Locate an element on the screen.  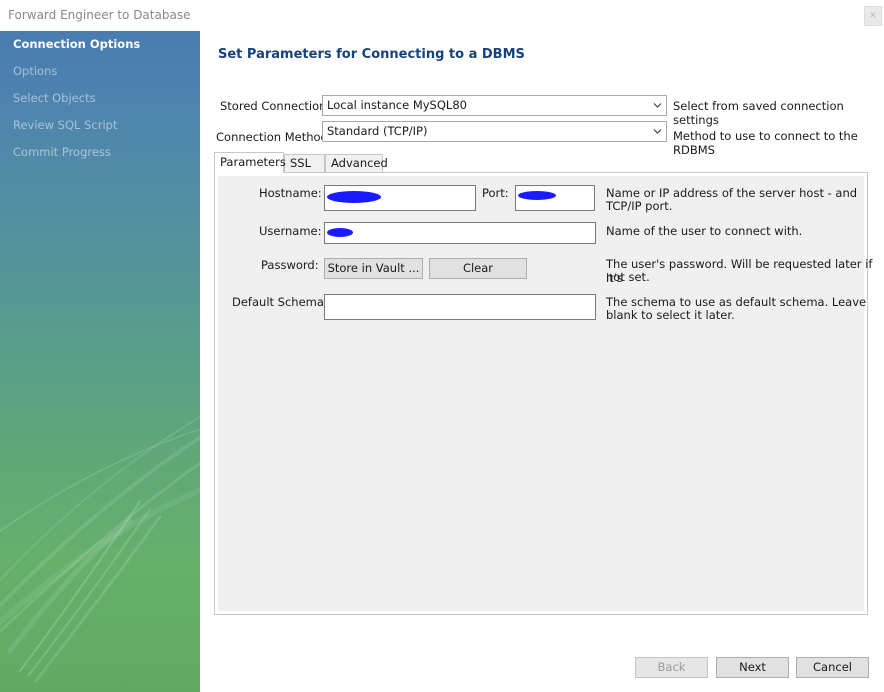
hostname-hint-line-2: TCP/IP port. is located at coordinates (639, 206).